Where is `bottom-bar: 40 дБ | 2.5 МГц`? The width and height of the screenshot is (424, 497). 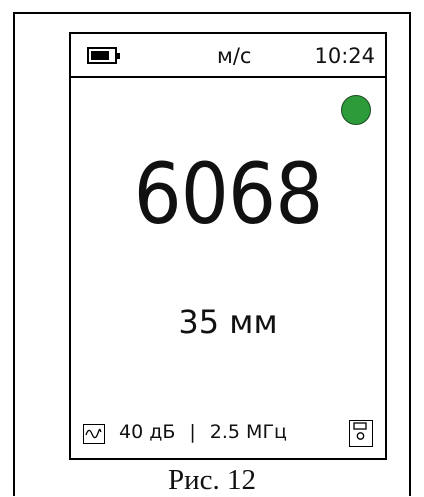 bottom-bar: 40 дБ | 2.5 МГц is located at coordinates (228, 434).